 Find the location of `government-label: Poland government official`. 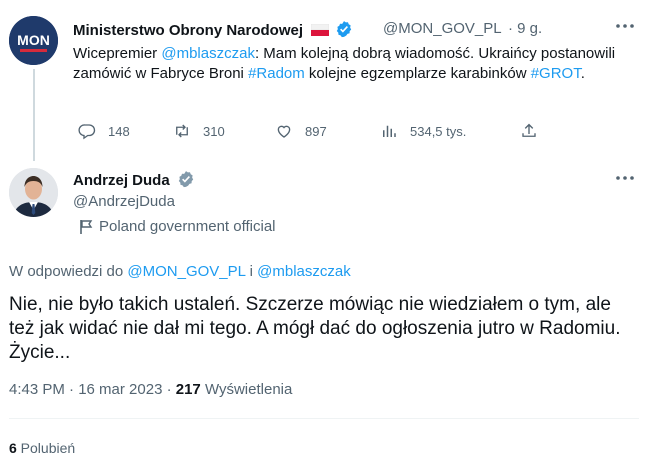

government-label: Poland government official is located at coordinates (177, 226).